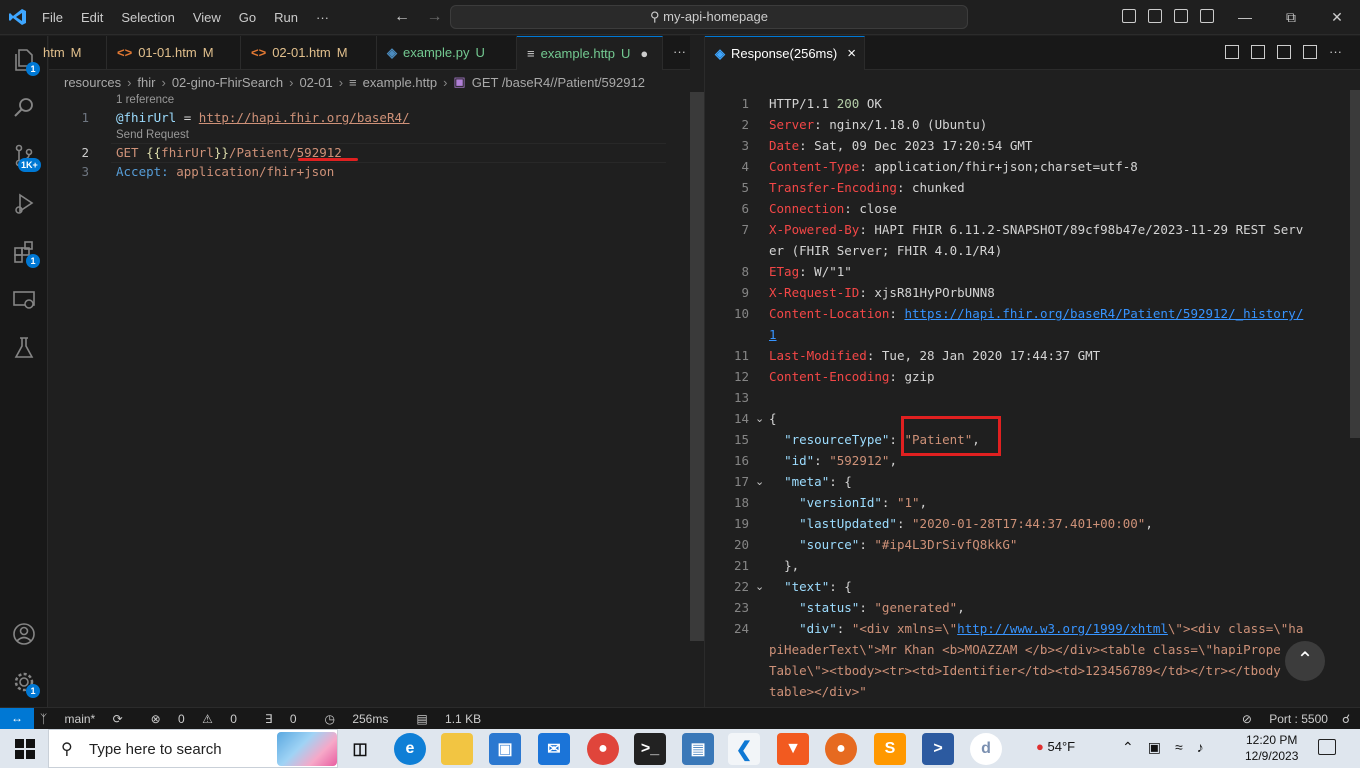 The width and height of the screenshot is (1360, 768). Describe the element at coordinates (24, 156) in the screenshot. I see `source-control-button: 1K+` at that location.